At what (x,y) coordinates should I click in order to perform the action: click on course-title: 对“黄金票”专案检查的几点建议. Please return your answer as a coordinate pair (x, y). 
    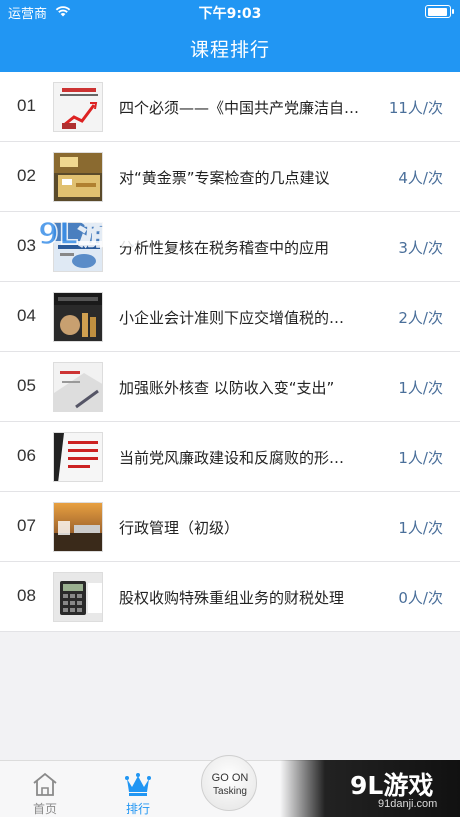
    Looking at the image, I should click on (224, 178).